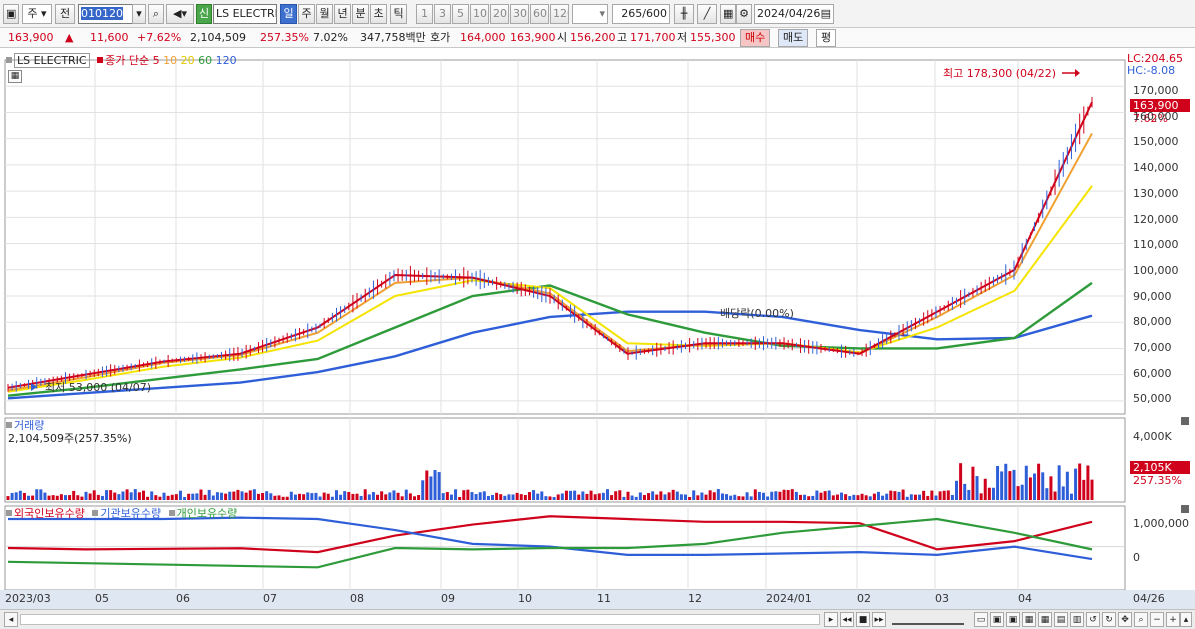 The image size is (1195, 629). I want to click on draw-tool-icon: ╱, so click(707, 14).